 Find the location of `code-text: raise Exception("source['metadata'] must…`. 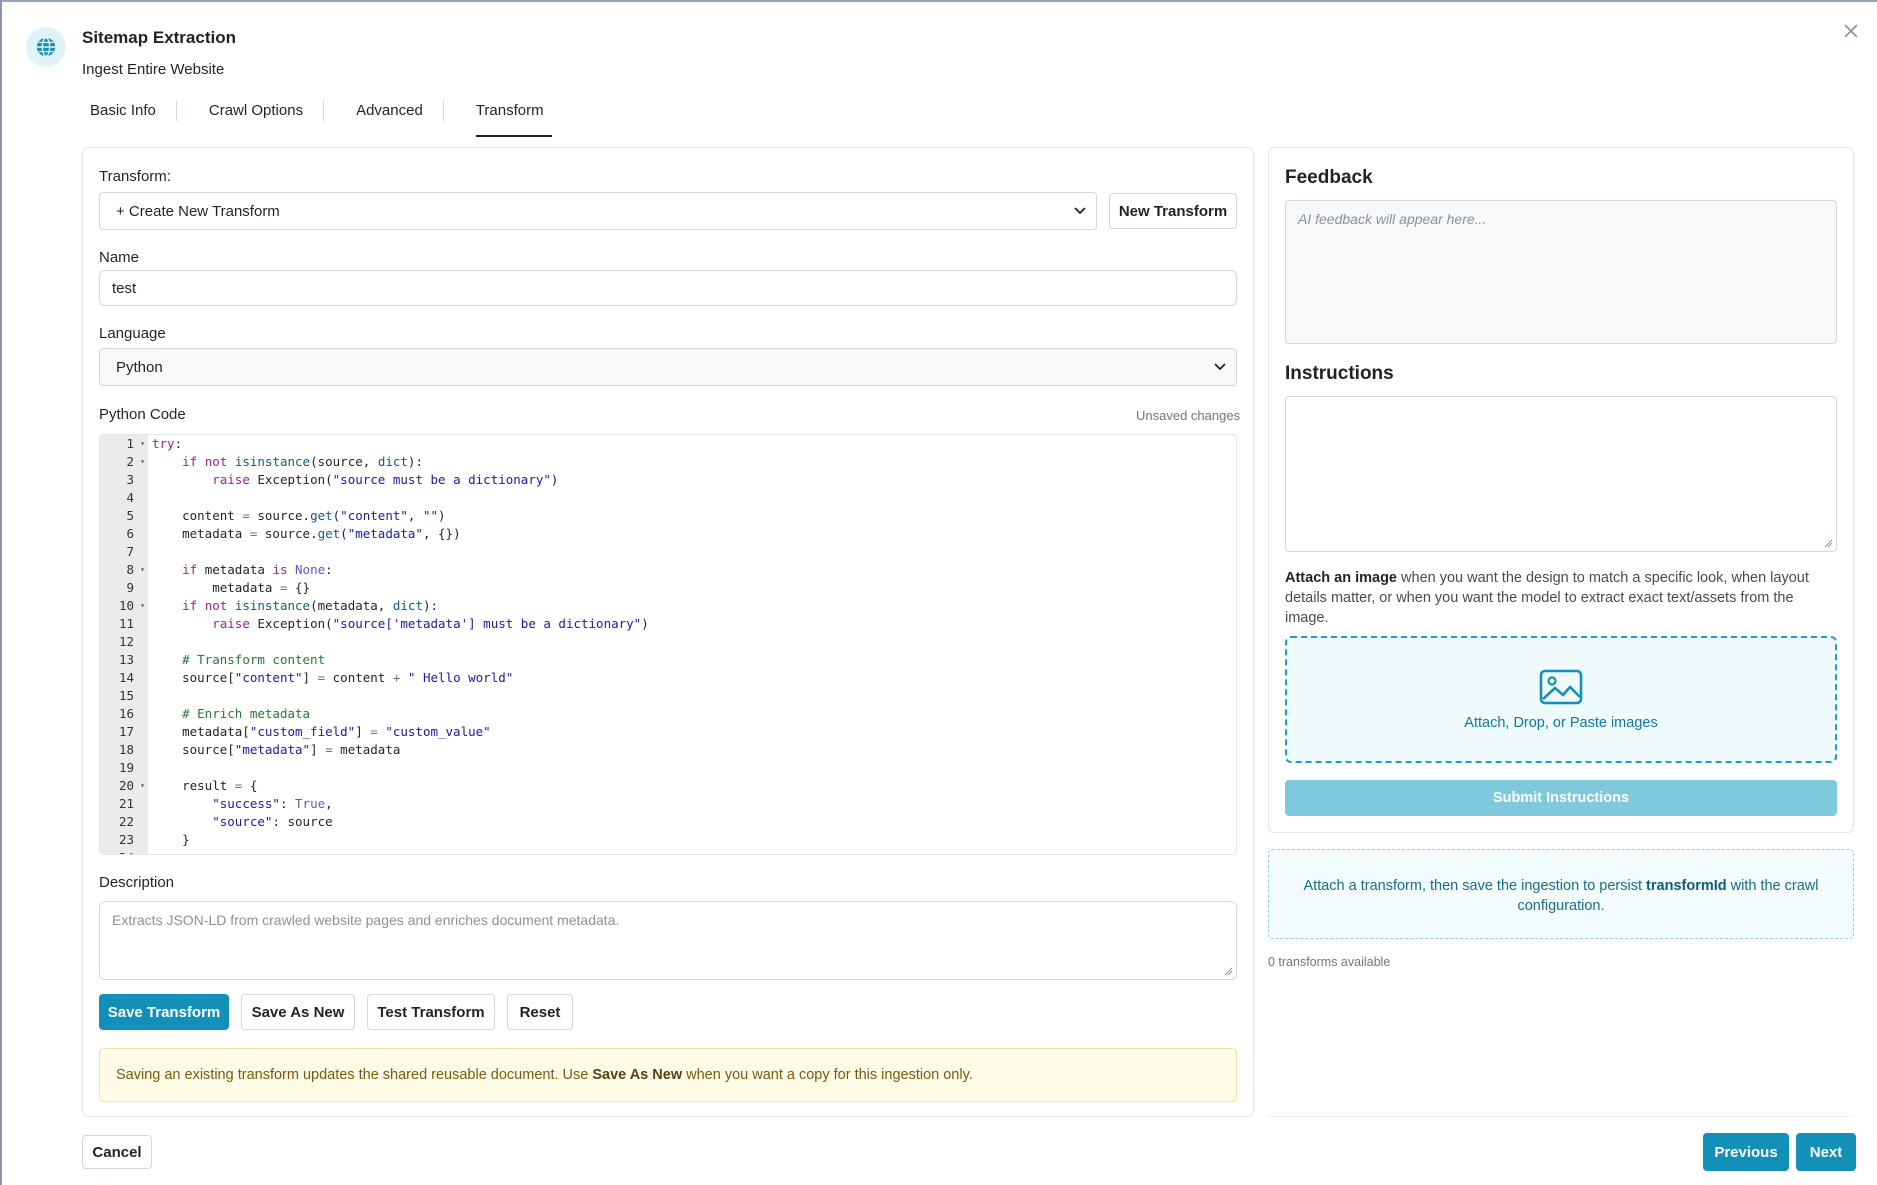

code-text: raise Exception("source['metadata'] must… is located at coordinates (430, 623).